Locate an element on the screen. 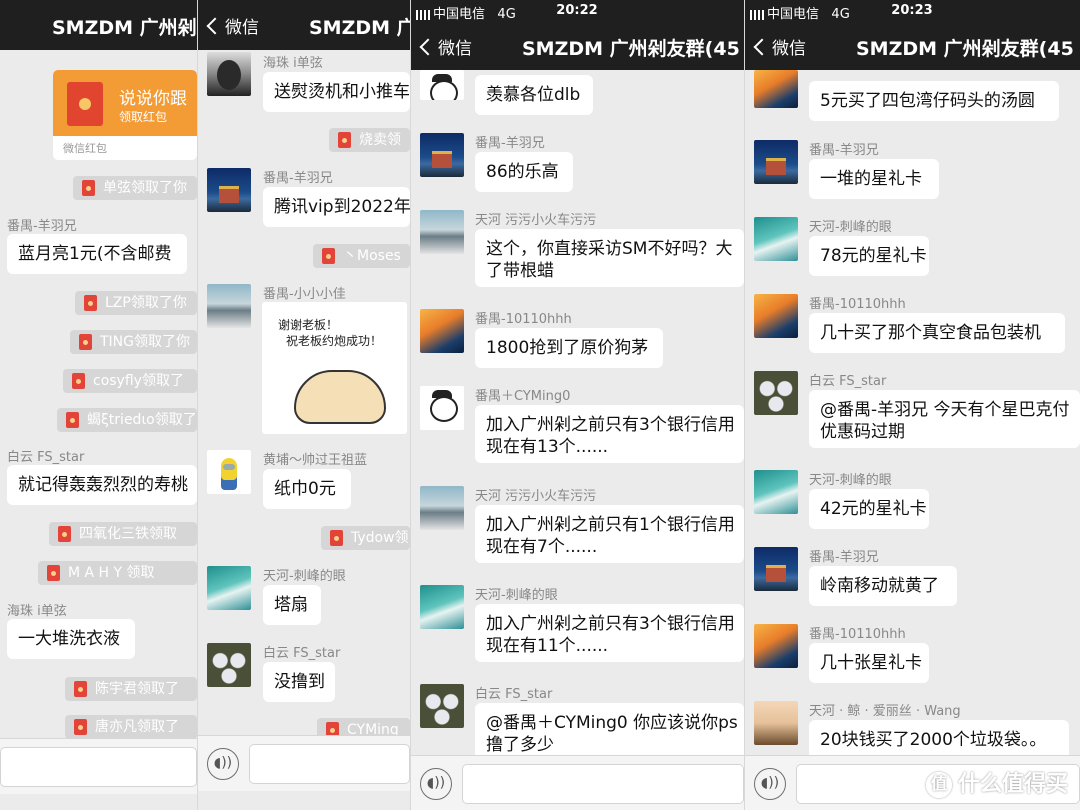 This screenshot has width=1080, height=810. message-bubble: 一堆的星礼卡 is located at coordinates (874, 179).